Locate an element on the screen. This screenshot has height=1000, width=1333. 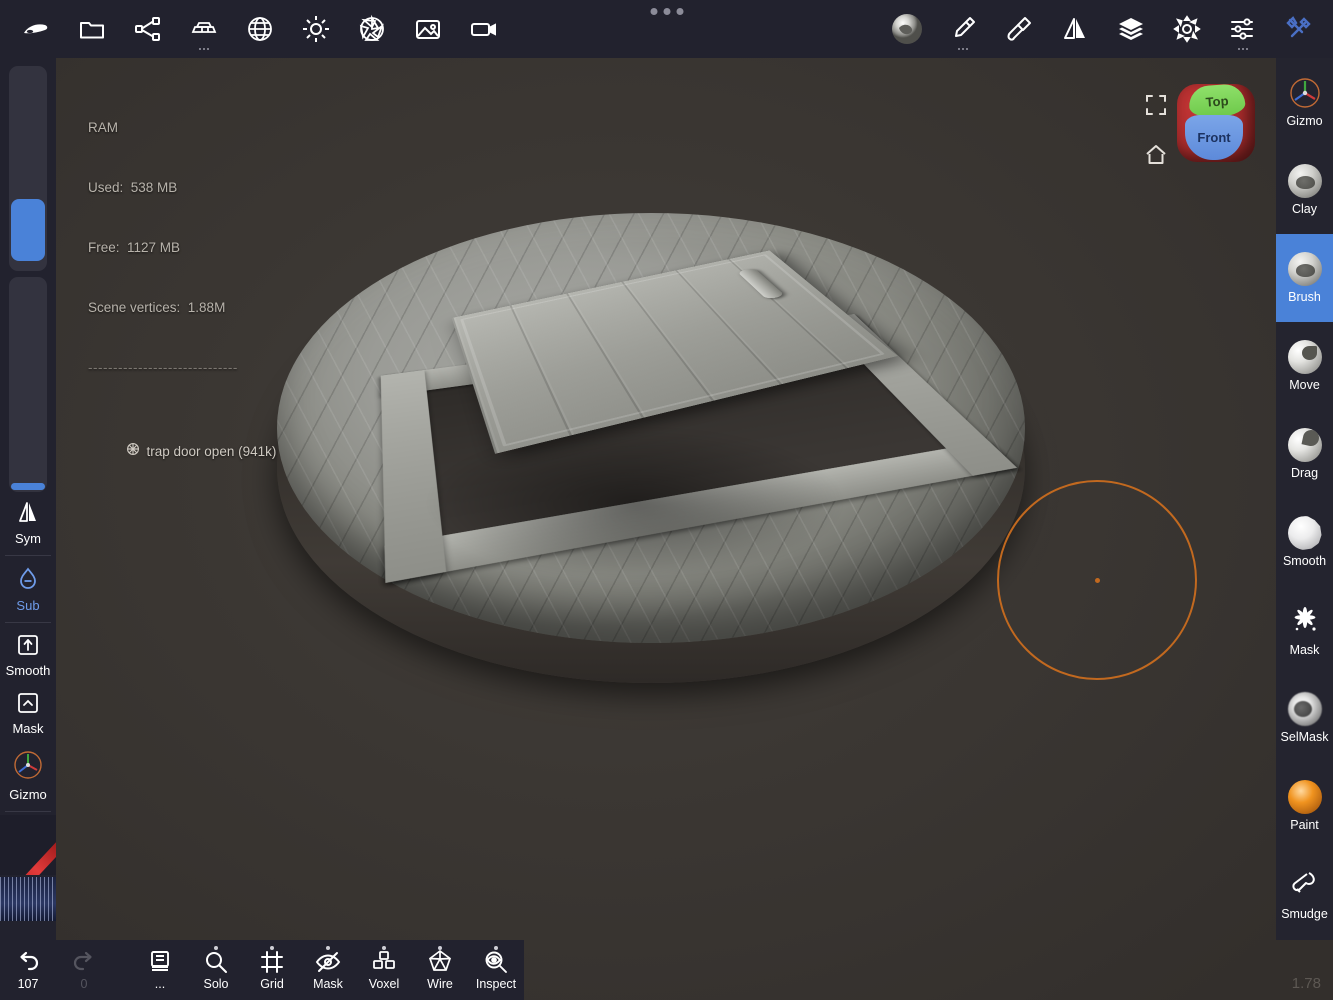
strength-slider-handle is located at coordinates (28, 486).